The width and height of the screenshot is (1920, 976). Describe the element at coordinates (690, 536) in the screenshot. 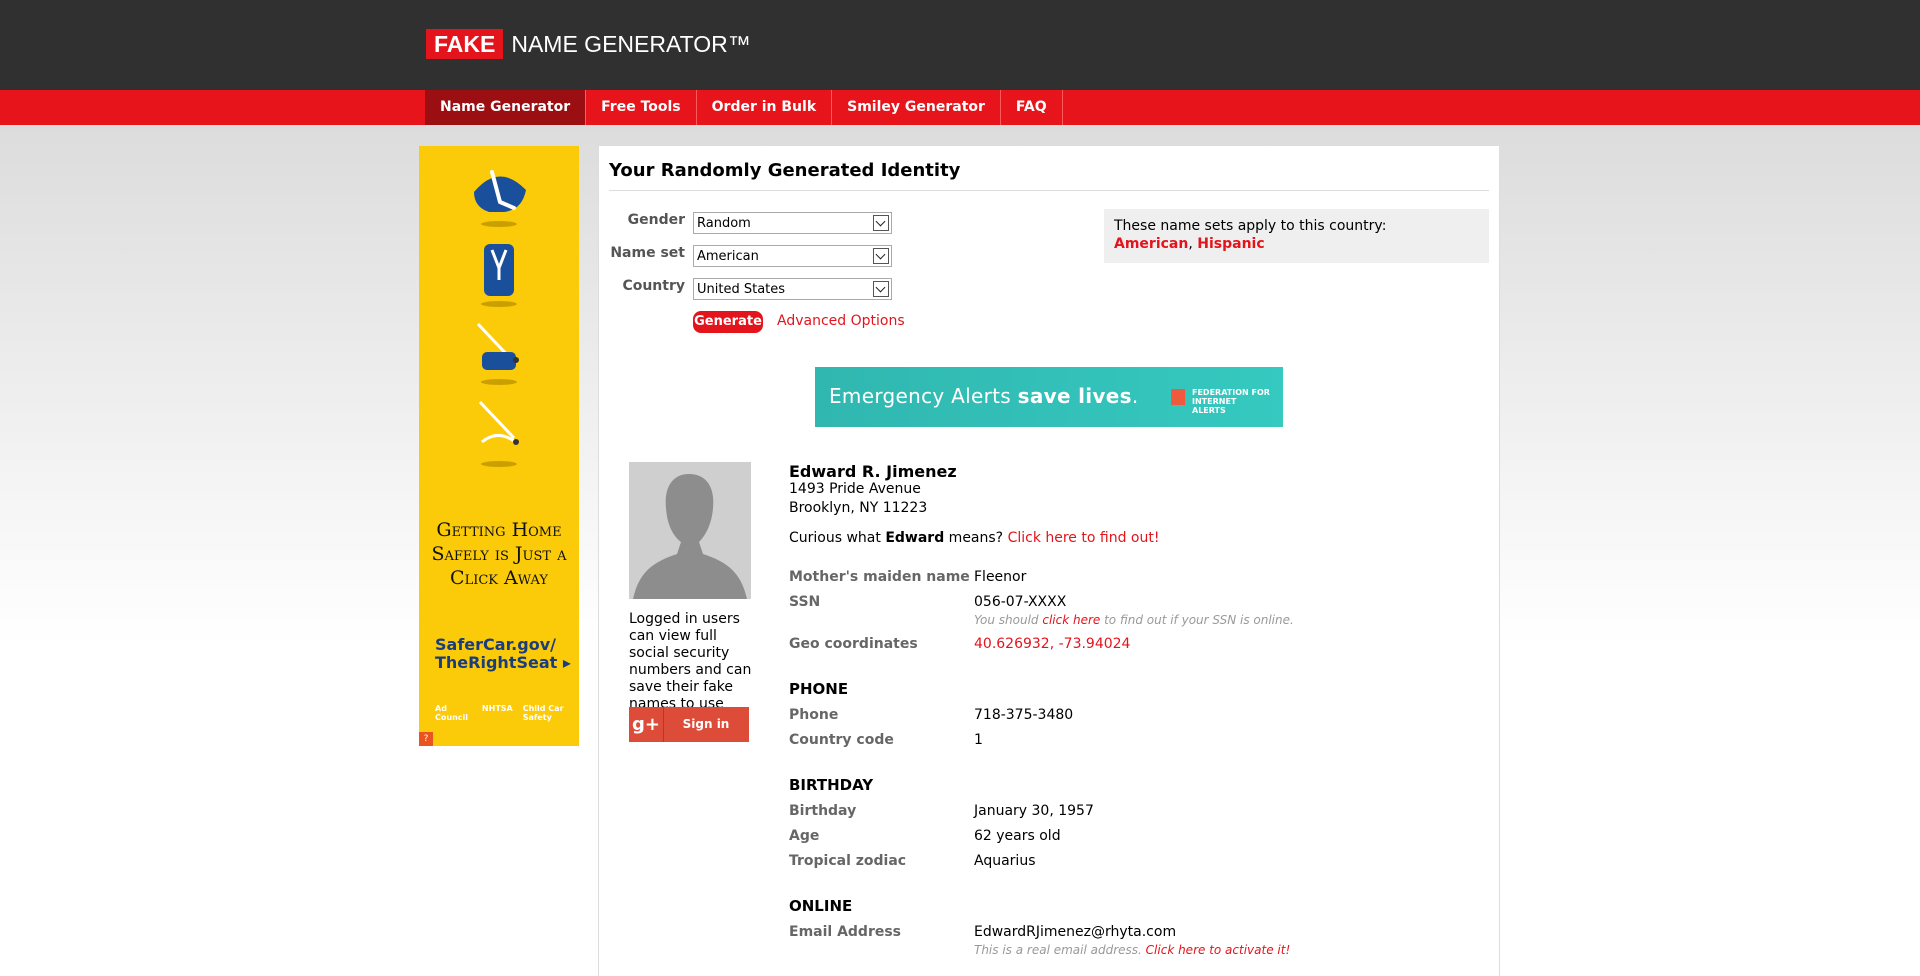

I see `person-silhouette-icon` at that location.